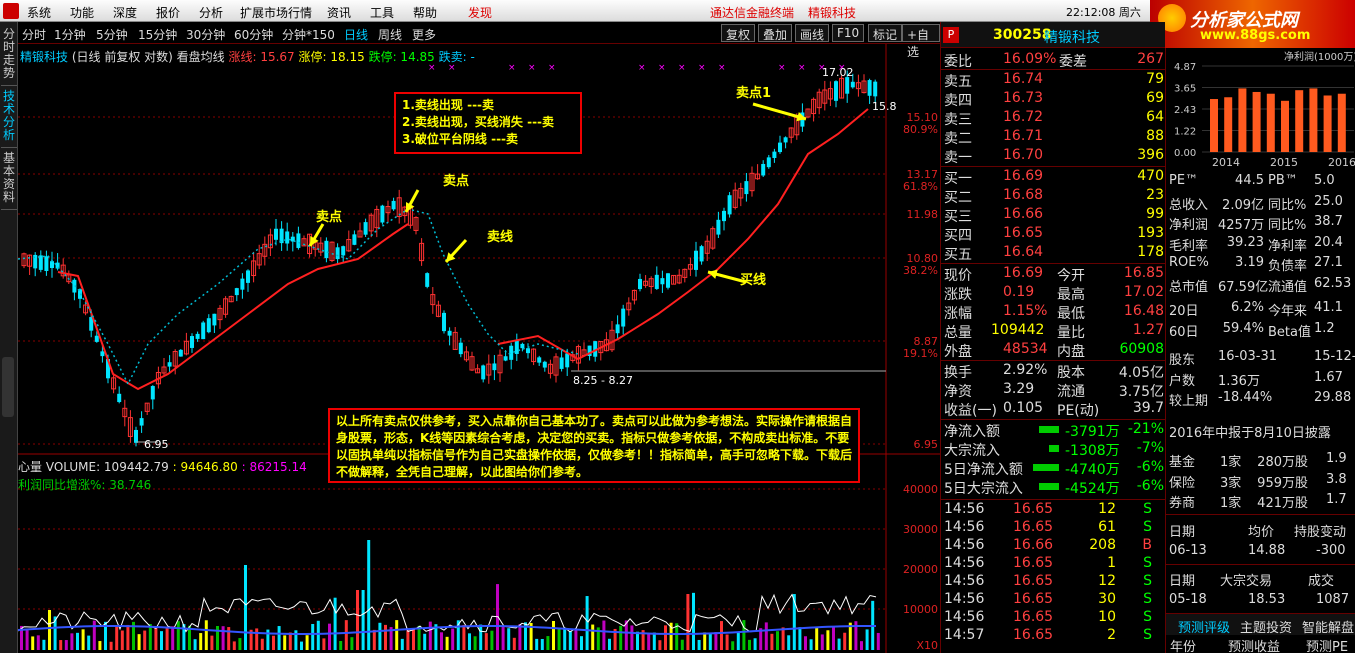  I want to click on draw-line-button: 画线, so click(812, 33).